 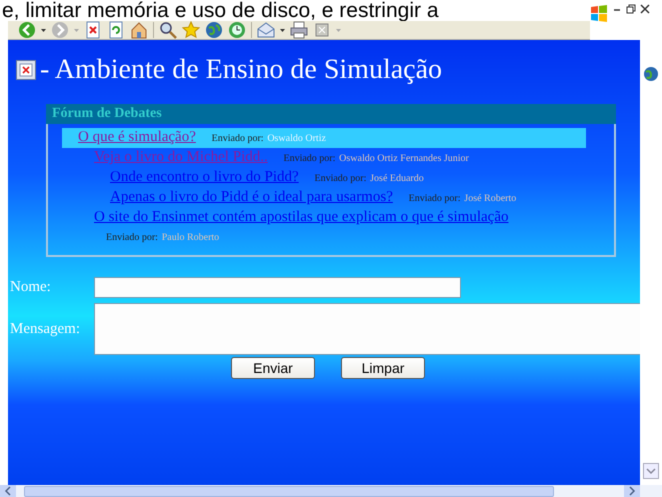 What do you see at coordinates (599, 13) in the screenshot?
I see `windows-logo-icon` at bounding box center [599, 13].